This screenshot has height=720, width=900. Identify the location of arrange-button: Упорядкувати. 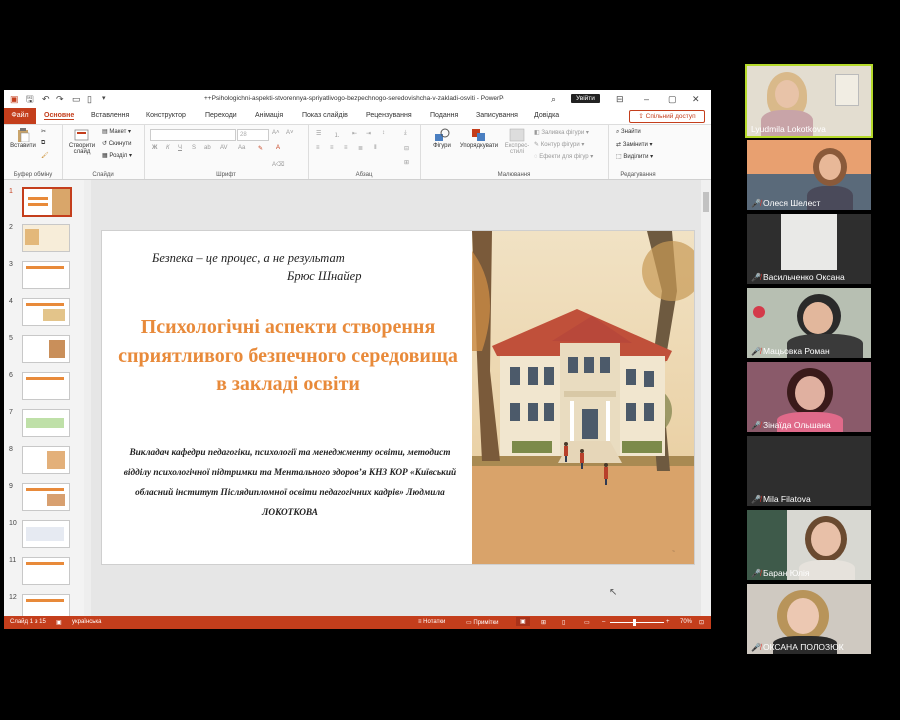
(479, 138).